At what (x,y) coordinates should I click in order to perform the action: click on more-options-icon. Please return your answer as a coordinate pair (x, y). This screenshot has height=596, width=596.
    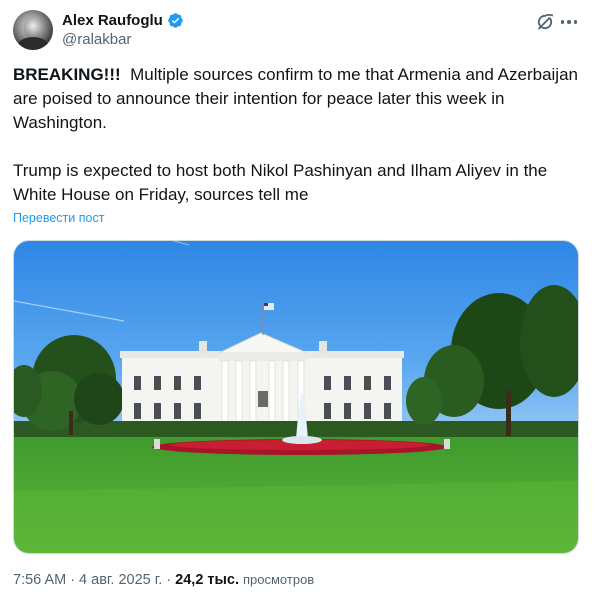
    Looking at the image, I should click on (569, 22).